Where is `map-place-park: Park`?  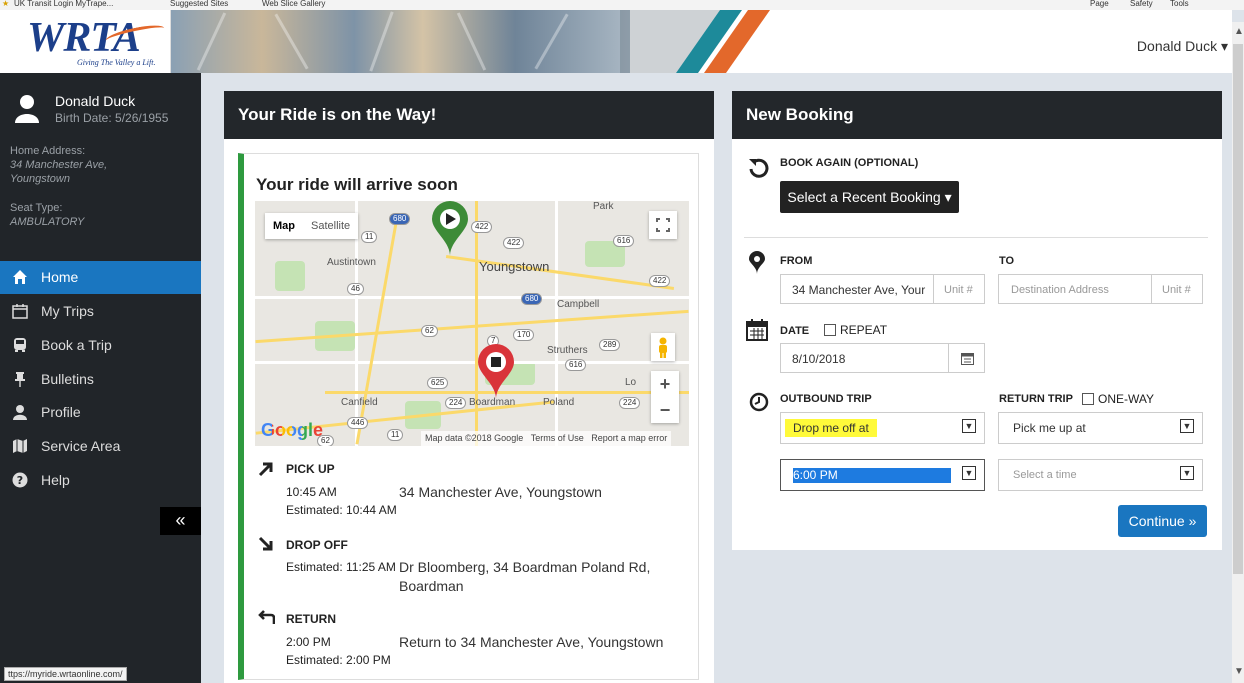
map-place-park: Park is located at coordinates (603, 206).